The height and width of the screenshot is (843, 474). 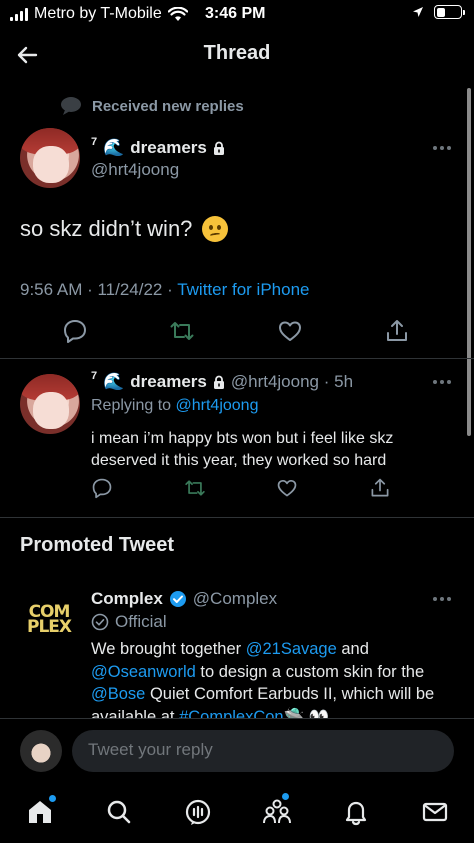 I want to click on communities-icon, so click(x=276, y=811).